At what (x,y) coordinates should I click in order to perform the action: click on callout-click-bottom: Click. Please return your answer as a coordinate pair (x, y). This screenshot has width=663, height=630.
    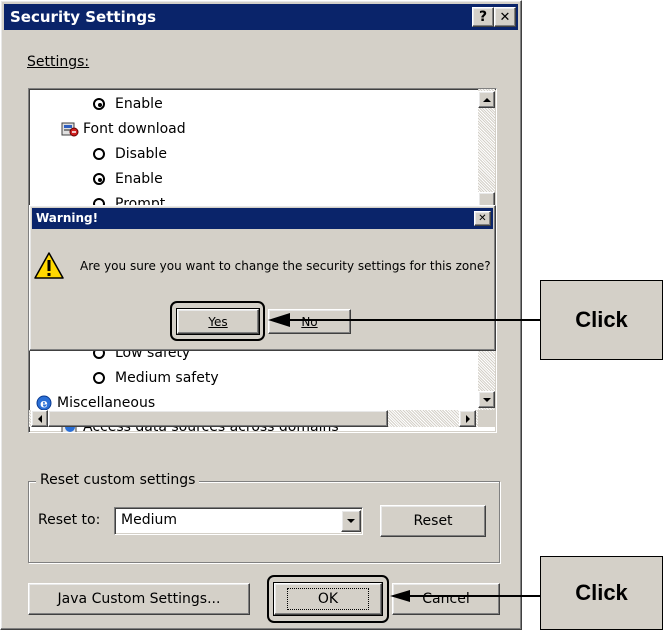
    Looking at the image, I should click on (601, 593).